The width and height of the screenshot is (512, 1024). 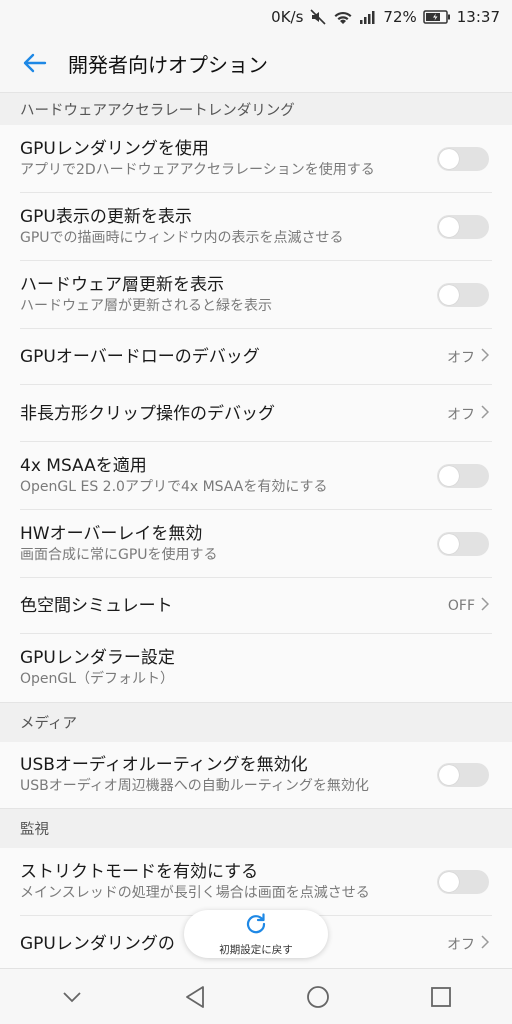 I want to click on setting-title: 4x MSAAを適用, so click(x=83, y=466).